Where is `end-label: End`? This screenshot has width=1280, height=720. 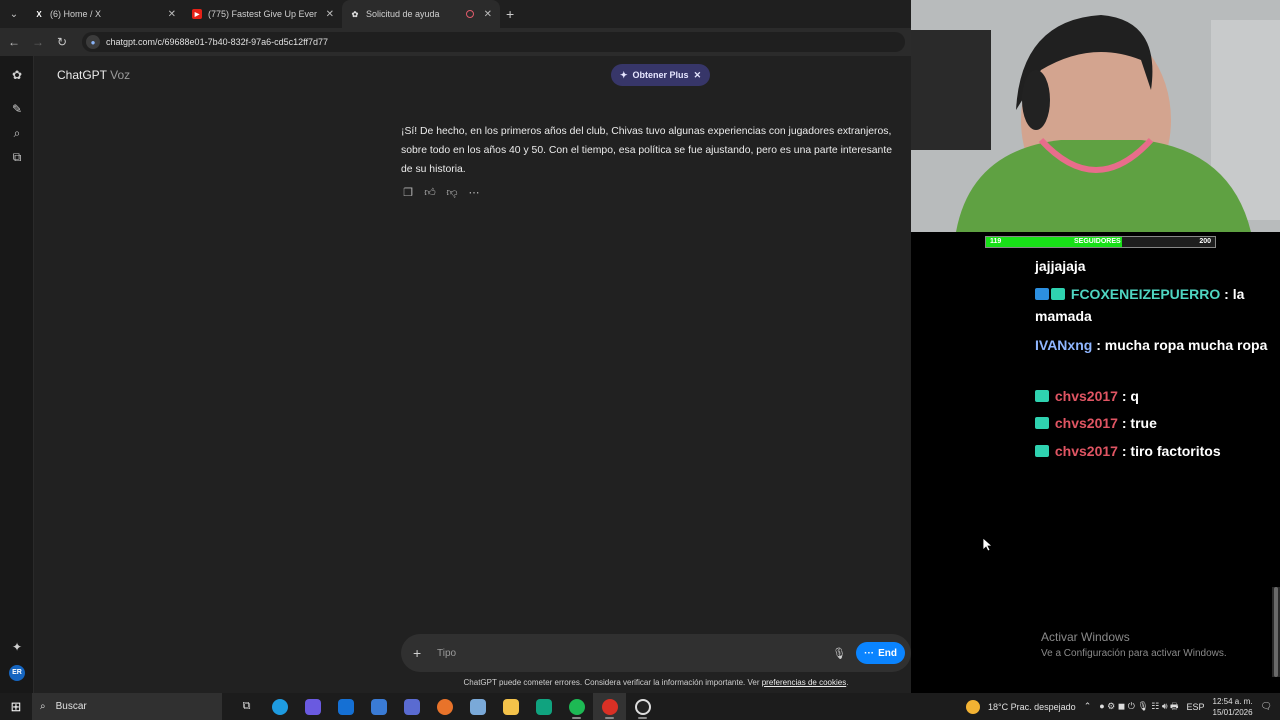
end-label: End is located at coordinates (887, 653).